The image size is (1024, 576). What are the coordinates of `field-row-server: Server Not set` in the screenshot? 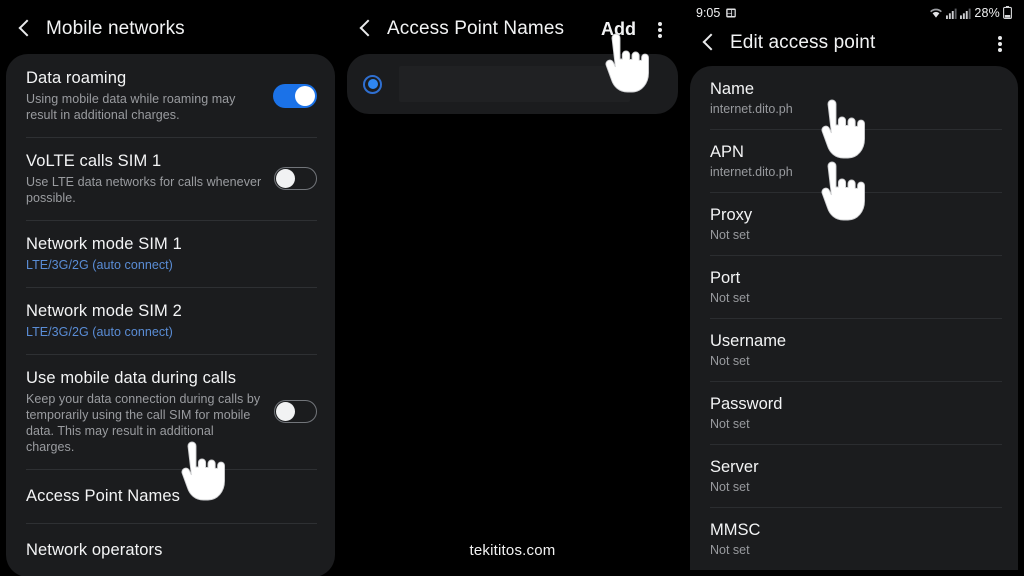 It's located at (854, 475).